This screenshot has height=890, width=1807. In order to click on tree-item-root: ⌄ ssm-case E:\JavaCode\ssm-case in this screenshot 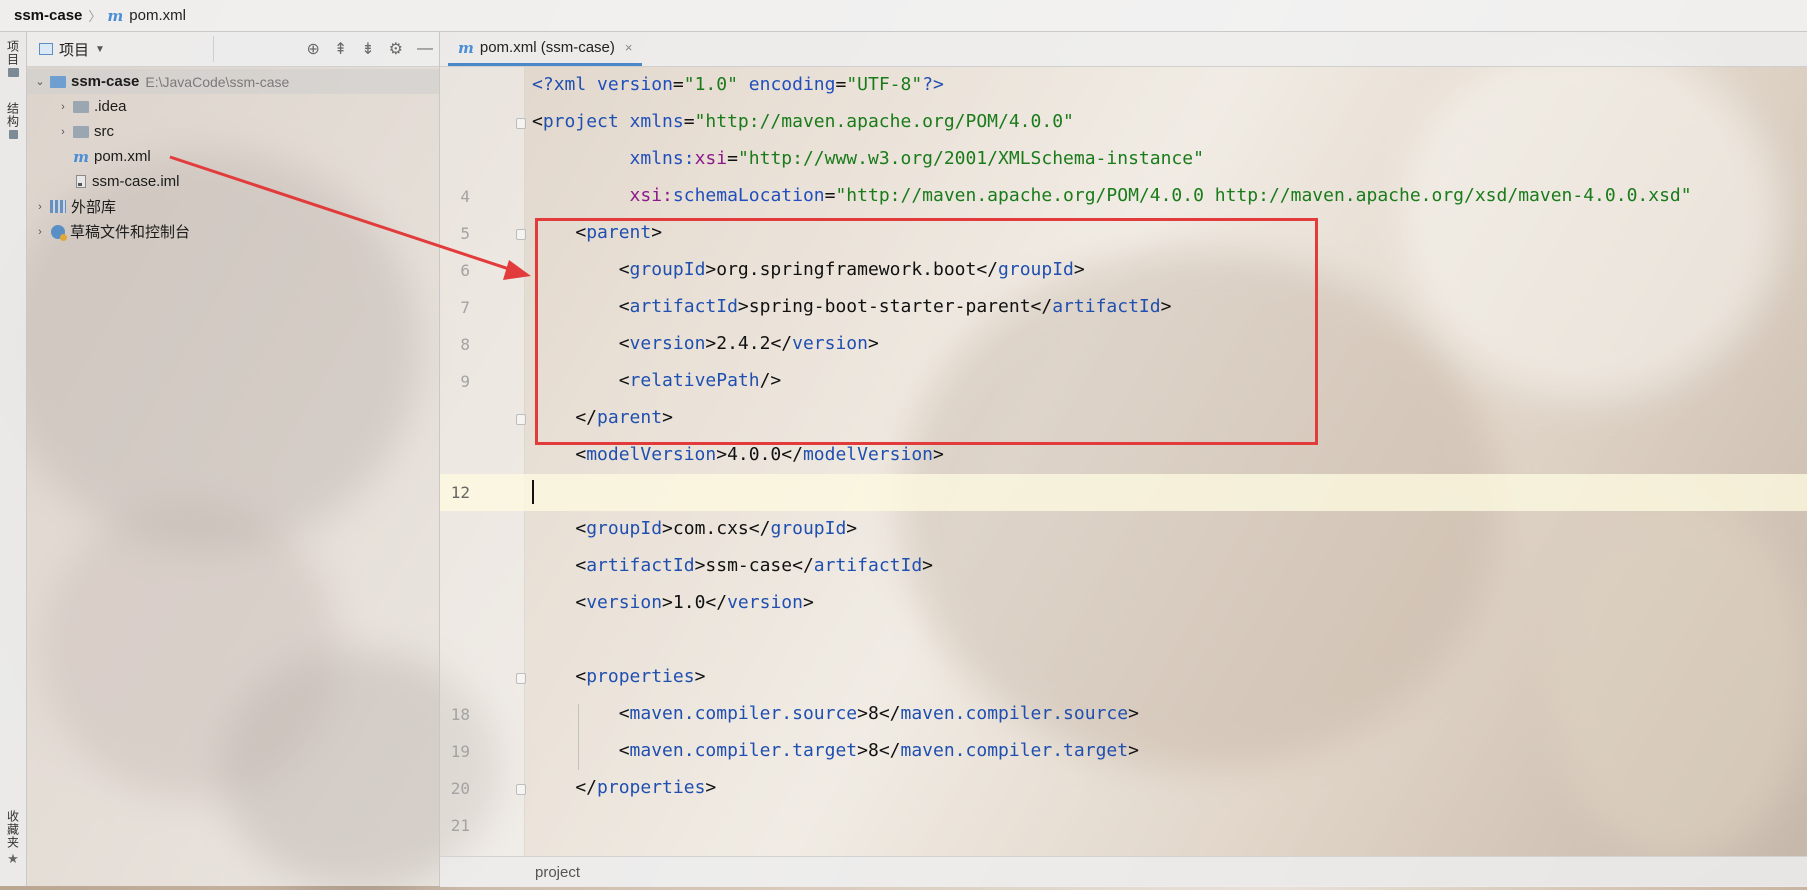, I will do `click(233, 81)`.